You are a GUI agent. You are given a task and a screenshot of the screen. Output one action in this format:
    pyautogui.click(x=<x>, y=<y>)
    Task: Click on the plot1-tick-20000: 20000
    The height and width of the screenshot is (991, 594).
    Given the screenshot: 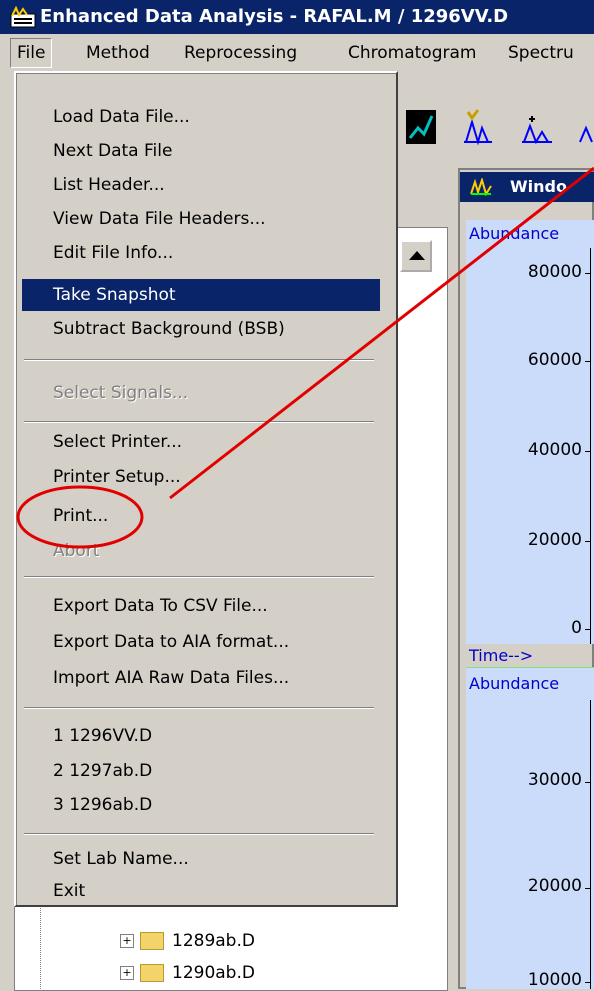 What is the action you would take?
    pyautogui.click(x=554, y=540)
    